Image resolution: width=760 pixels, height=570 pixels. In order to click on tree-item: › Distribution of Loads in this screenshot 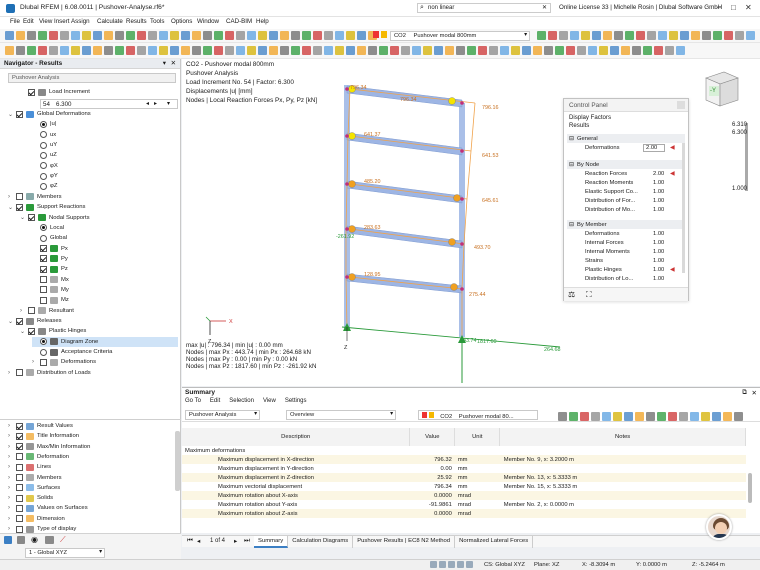, I will do `click(93, 373)`.